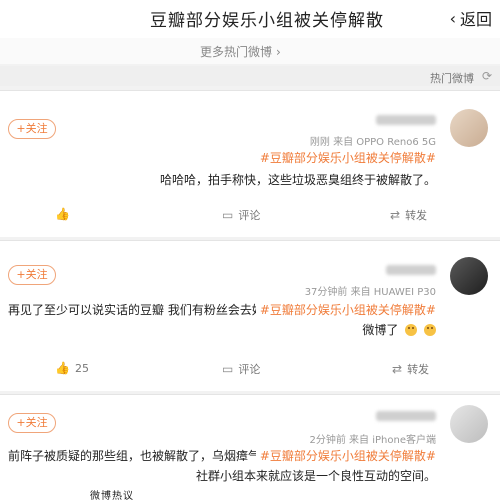 The image size is (500, 502). Describe the element at coordinates (250, 76) in the screenshot. I see `hot-weibo-section-header: 热门微博 ⟳` at that location.